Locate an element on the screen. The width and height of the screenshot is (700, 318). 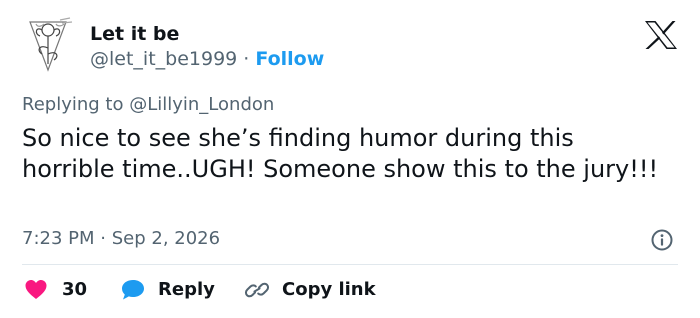
copy-link-button: Copy link is located at coordinates (310, 290).